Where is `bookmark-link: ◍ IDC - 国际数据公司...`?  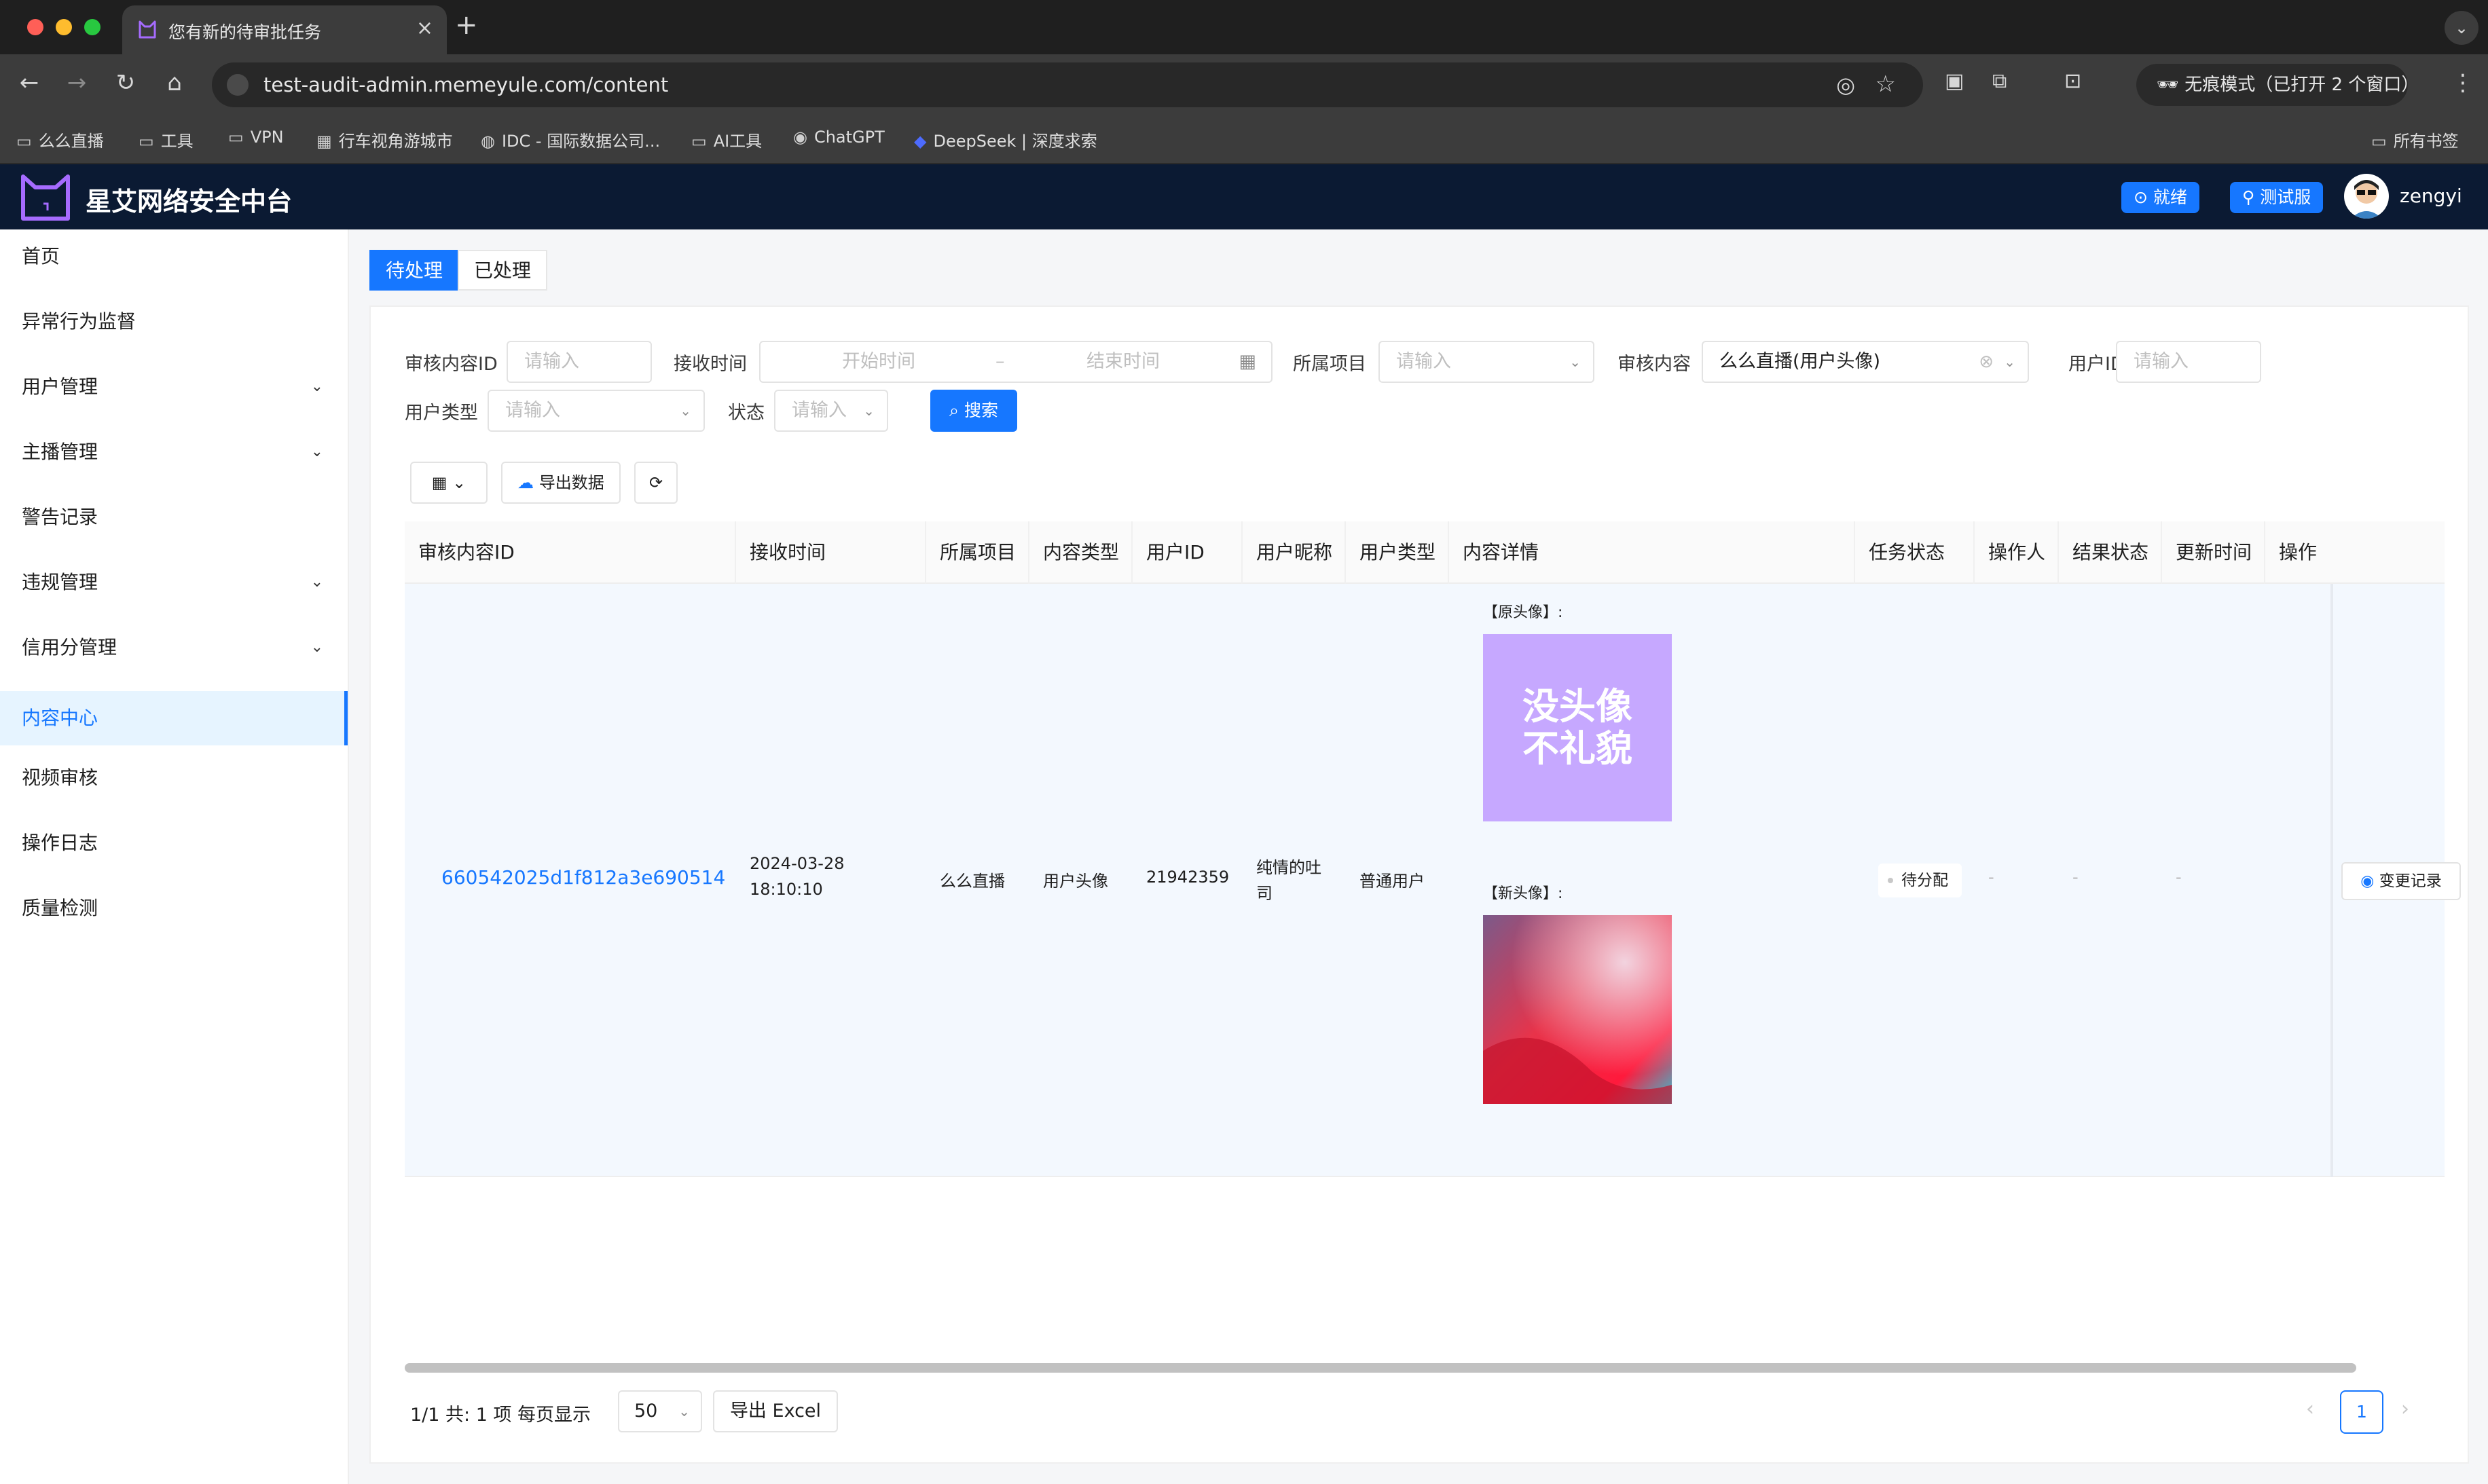
bookmark-link: ◍ IDC - 国际数据公司... is located at coordinates (570, 139).